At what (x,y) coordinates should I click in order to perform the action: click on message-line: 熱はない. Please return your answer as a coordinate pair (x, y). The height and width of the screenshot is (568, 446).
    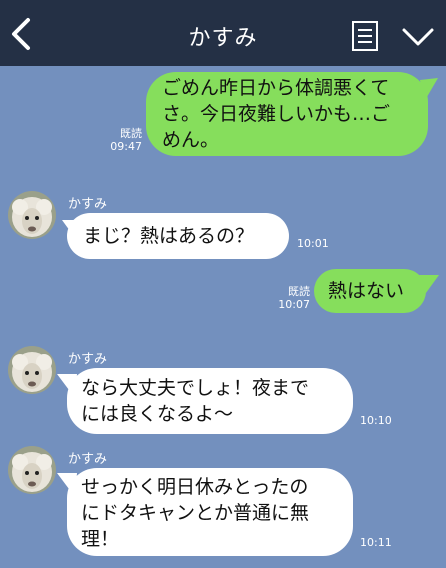
    Looking at the image, I should click on (366, 291).